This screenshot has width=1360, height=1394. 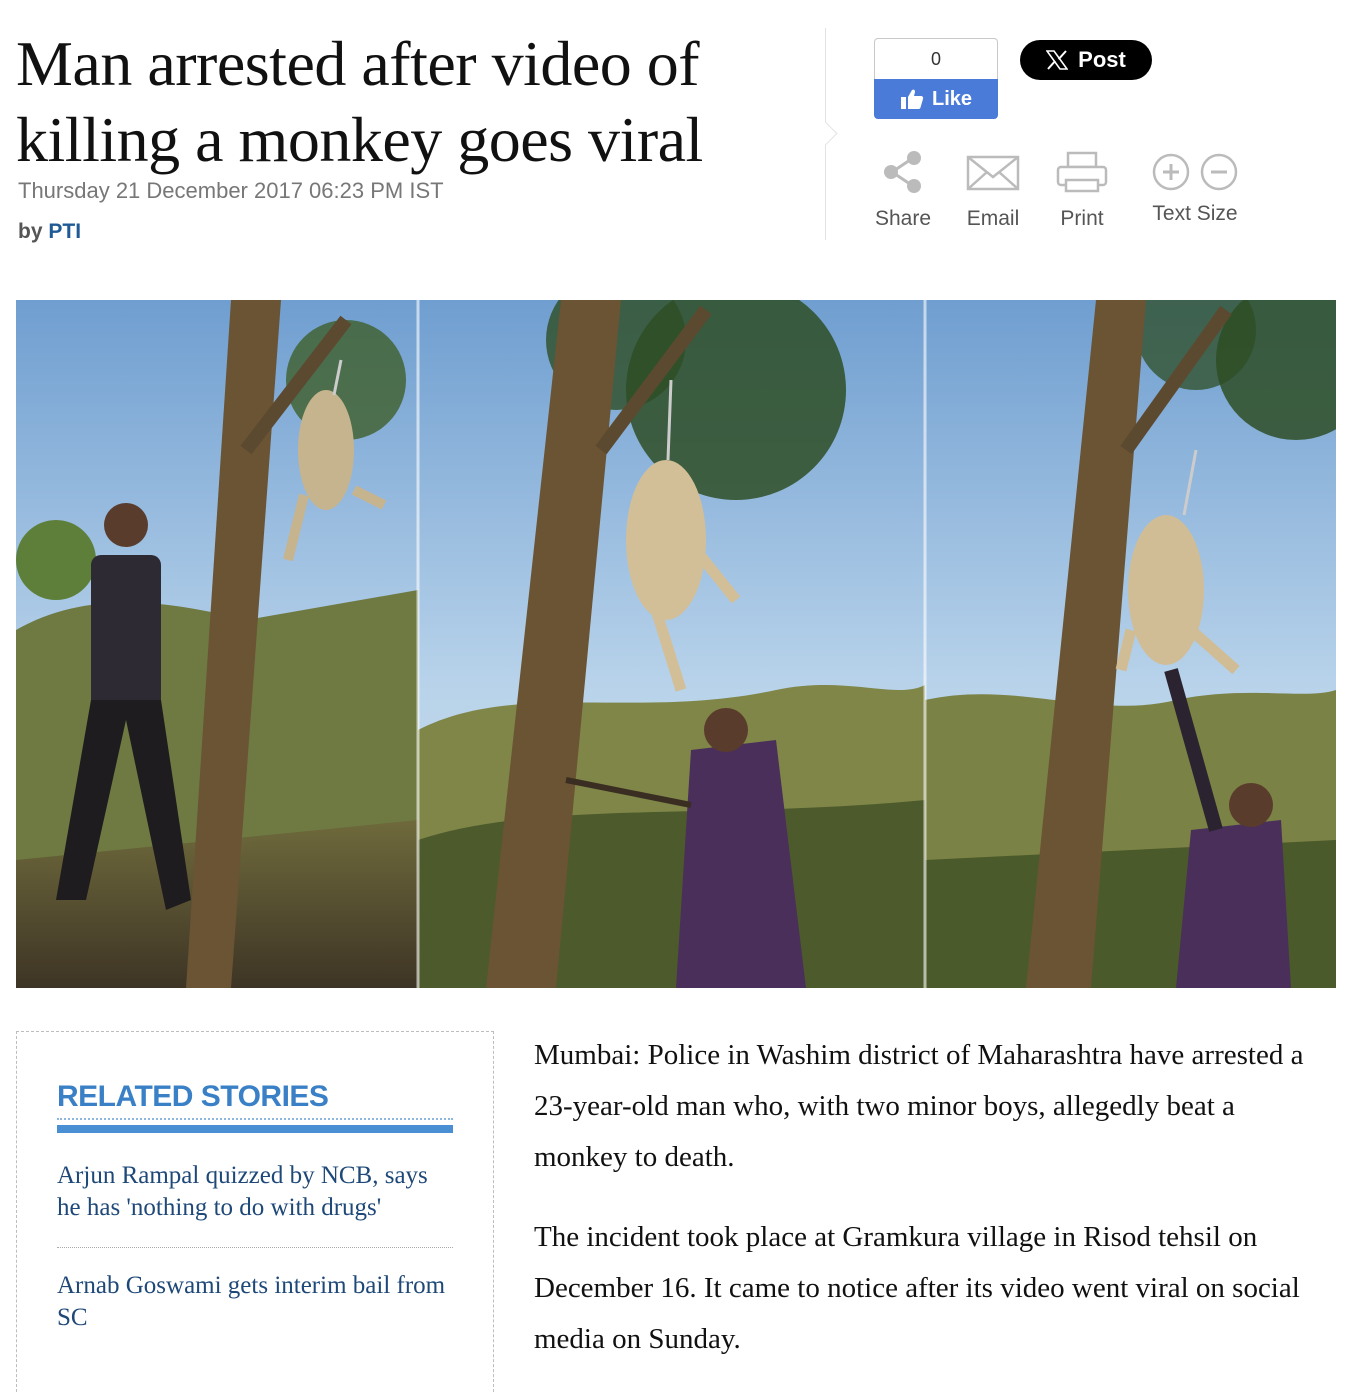 What do you see at coordinates (255, 1119) in the screenshot?
I see `related-stories-dotted-rule` at bounding box center [255, 1119].